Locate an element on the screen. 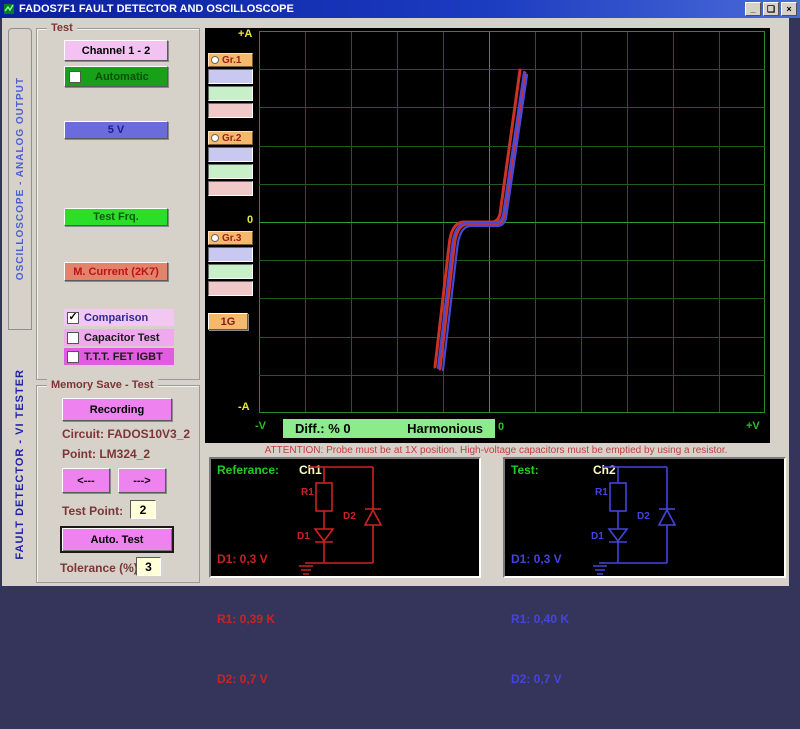 The height and width of the screenshot is (729, 800). capacitor-test-label: Capacitor Test is located at coordinates (122, 337).